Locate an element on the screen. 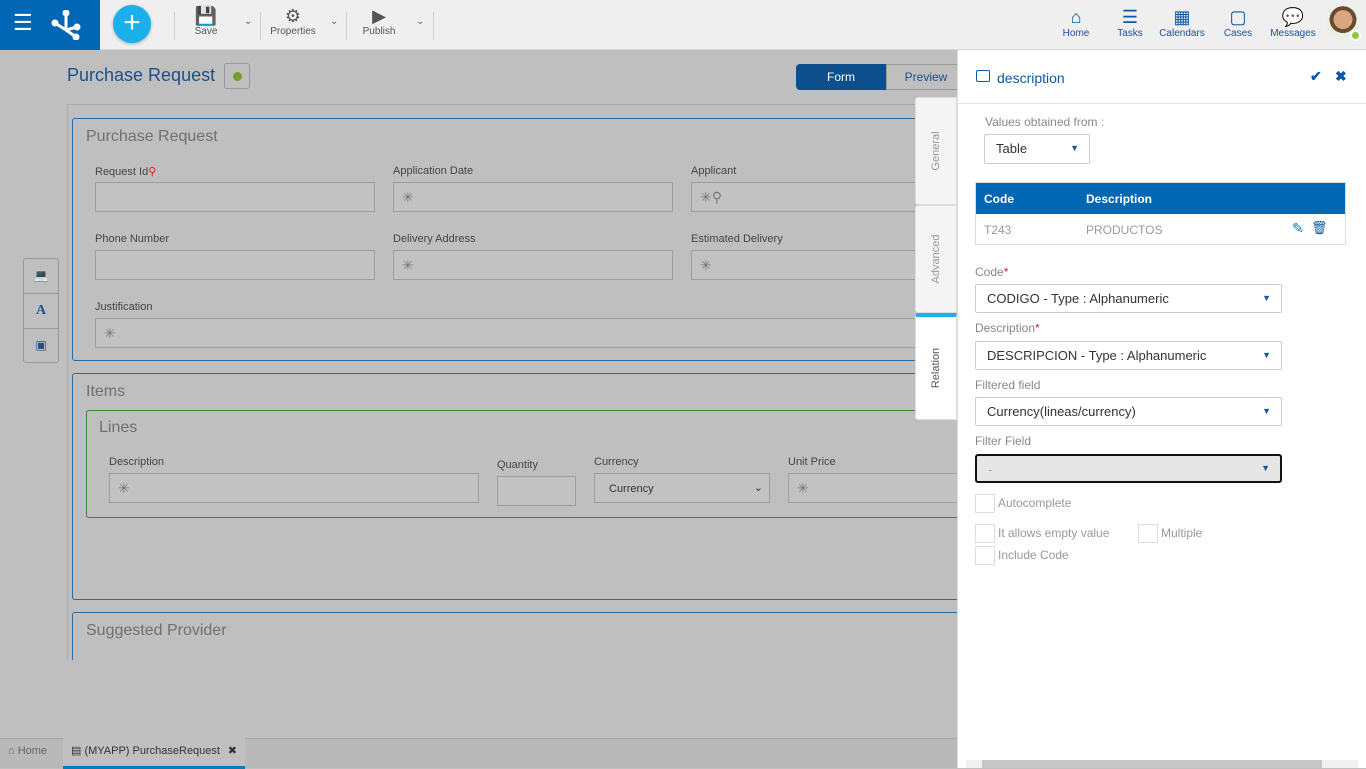 The image size is (1366, 769). tab-purchase-request: ▤ (MYAPP) PurchaseRequest ✖ is located at coordinates (154, 753).